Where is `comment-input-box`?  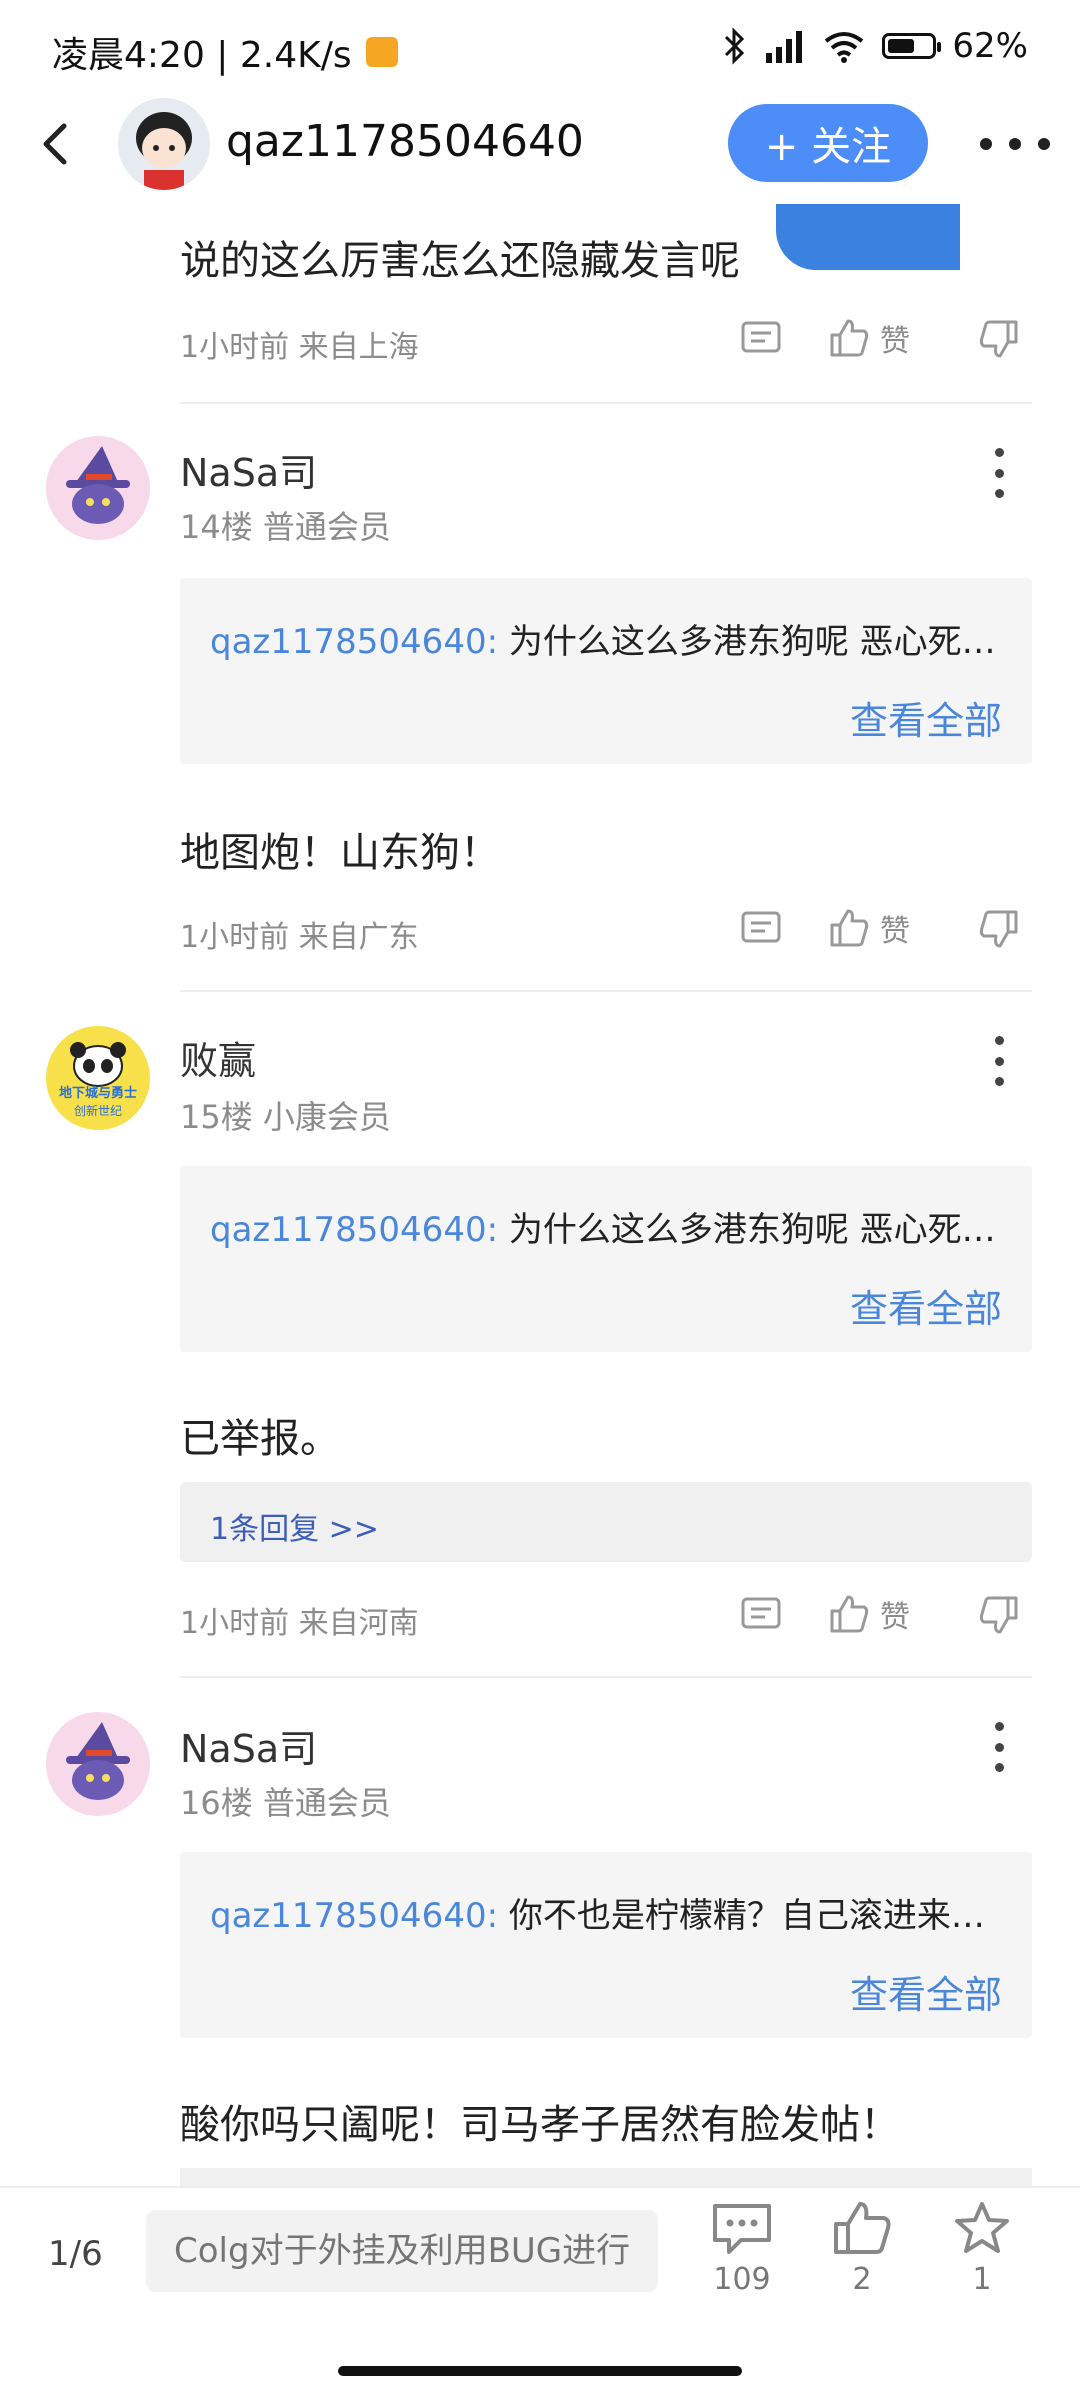 comment-input-box is located at coordinates (402, 2251).